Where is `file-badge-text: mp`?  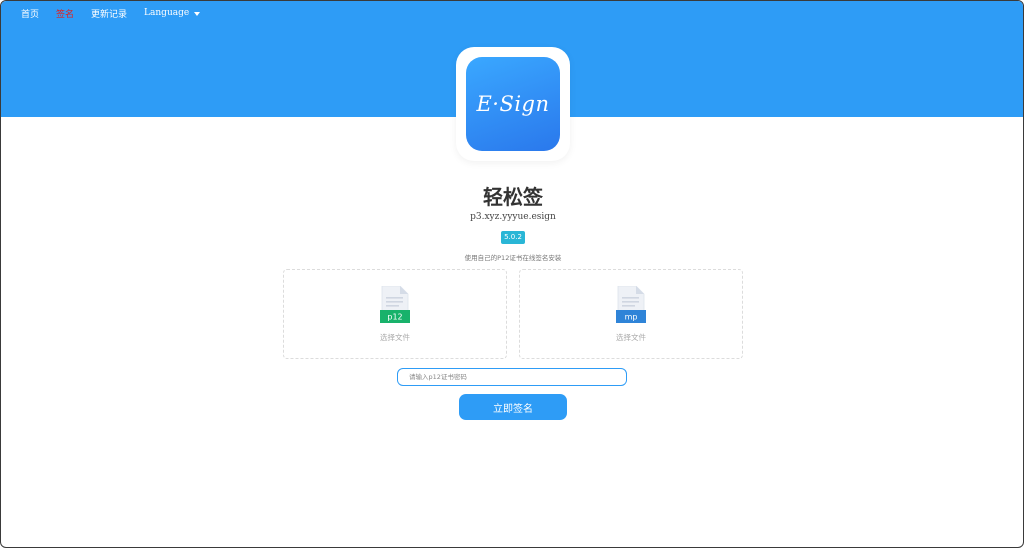
file-badge-text: mp is located at coordinates (631, 317).